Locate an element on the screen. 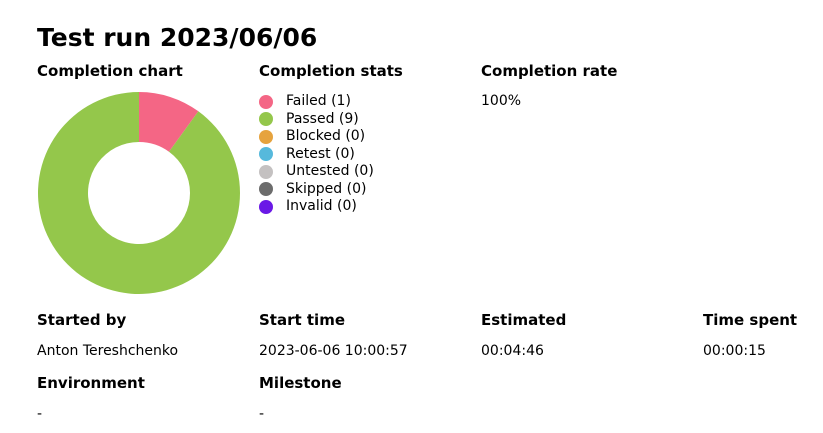  completion-stats-label: Completion stats is located at coordinates (331, 71).